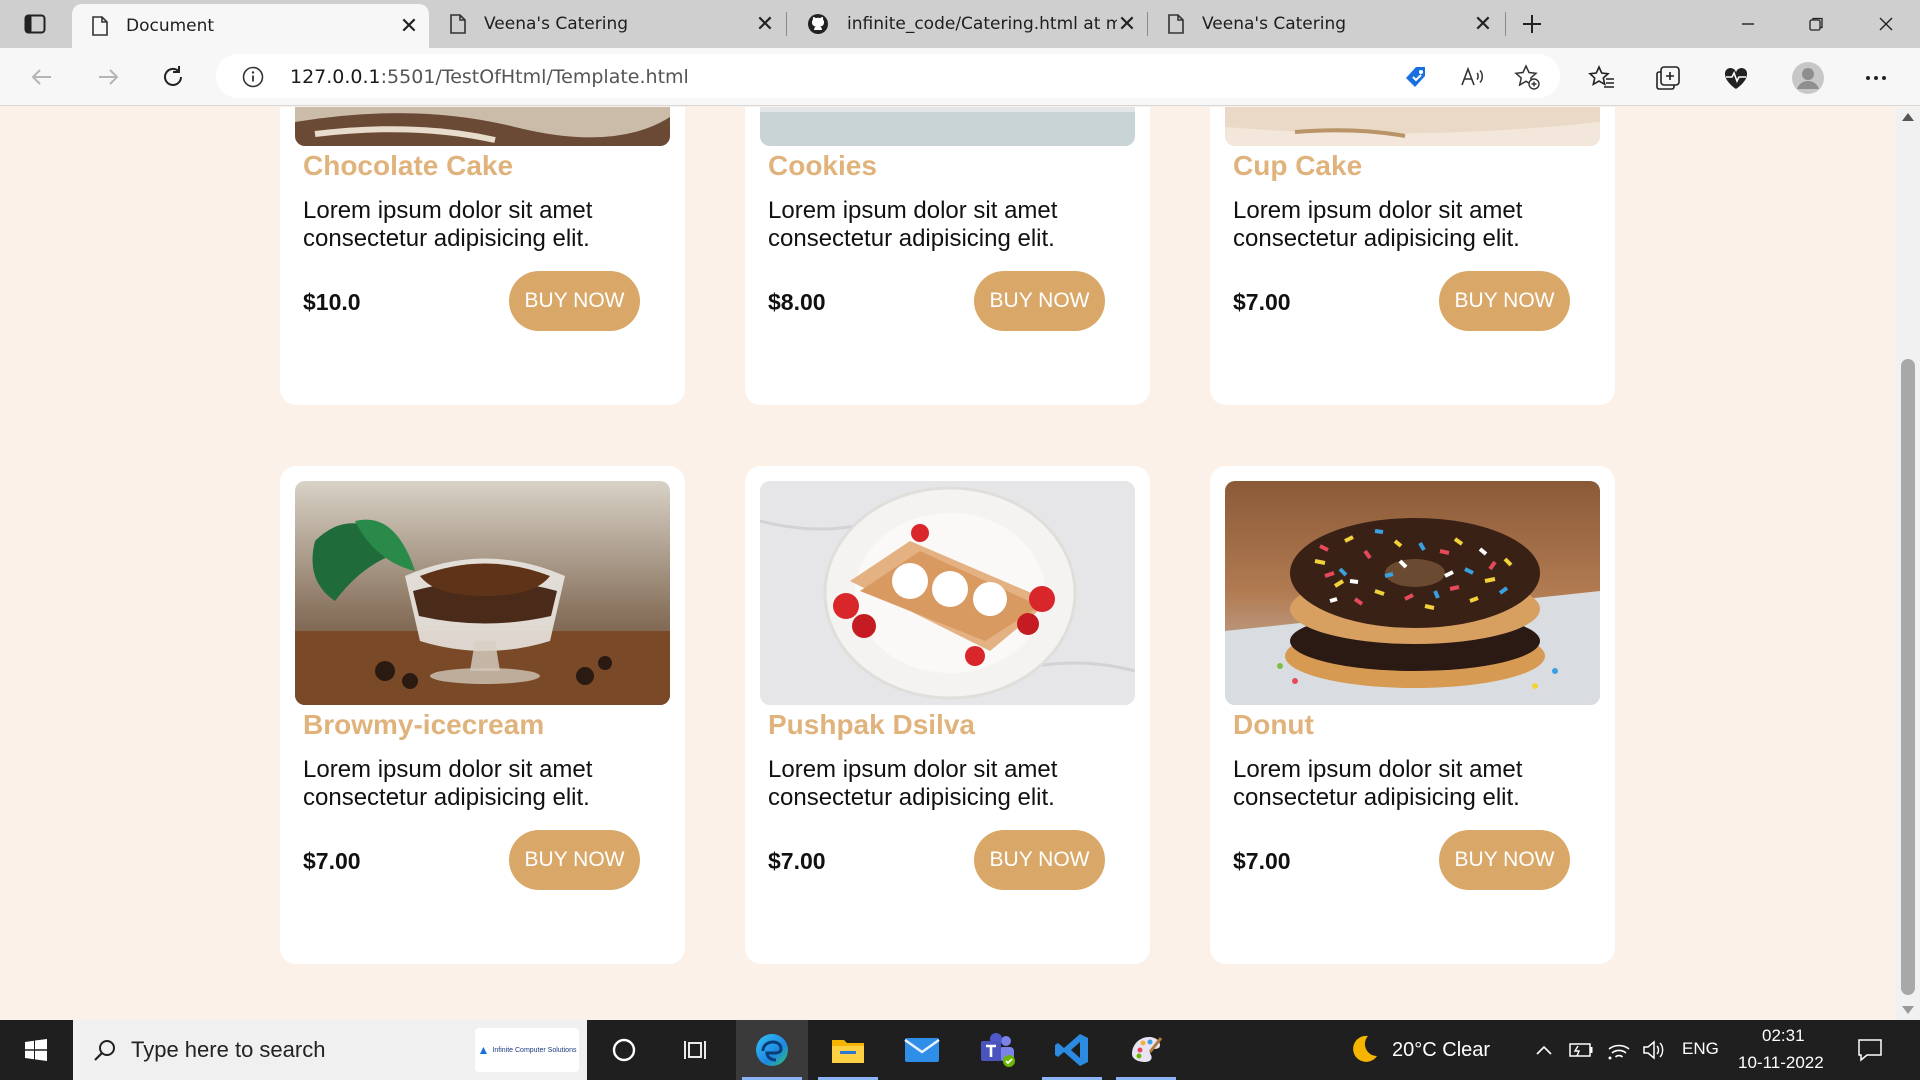 This screenshot has height=1080, width=1920. What do you see at coordinates (1581, 1050) in the screenshot?
I see `battery-icon` at bounding box center [1581, 1050].